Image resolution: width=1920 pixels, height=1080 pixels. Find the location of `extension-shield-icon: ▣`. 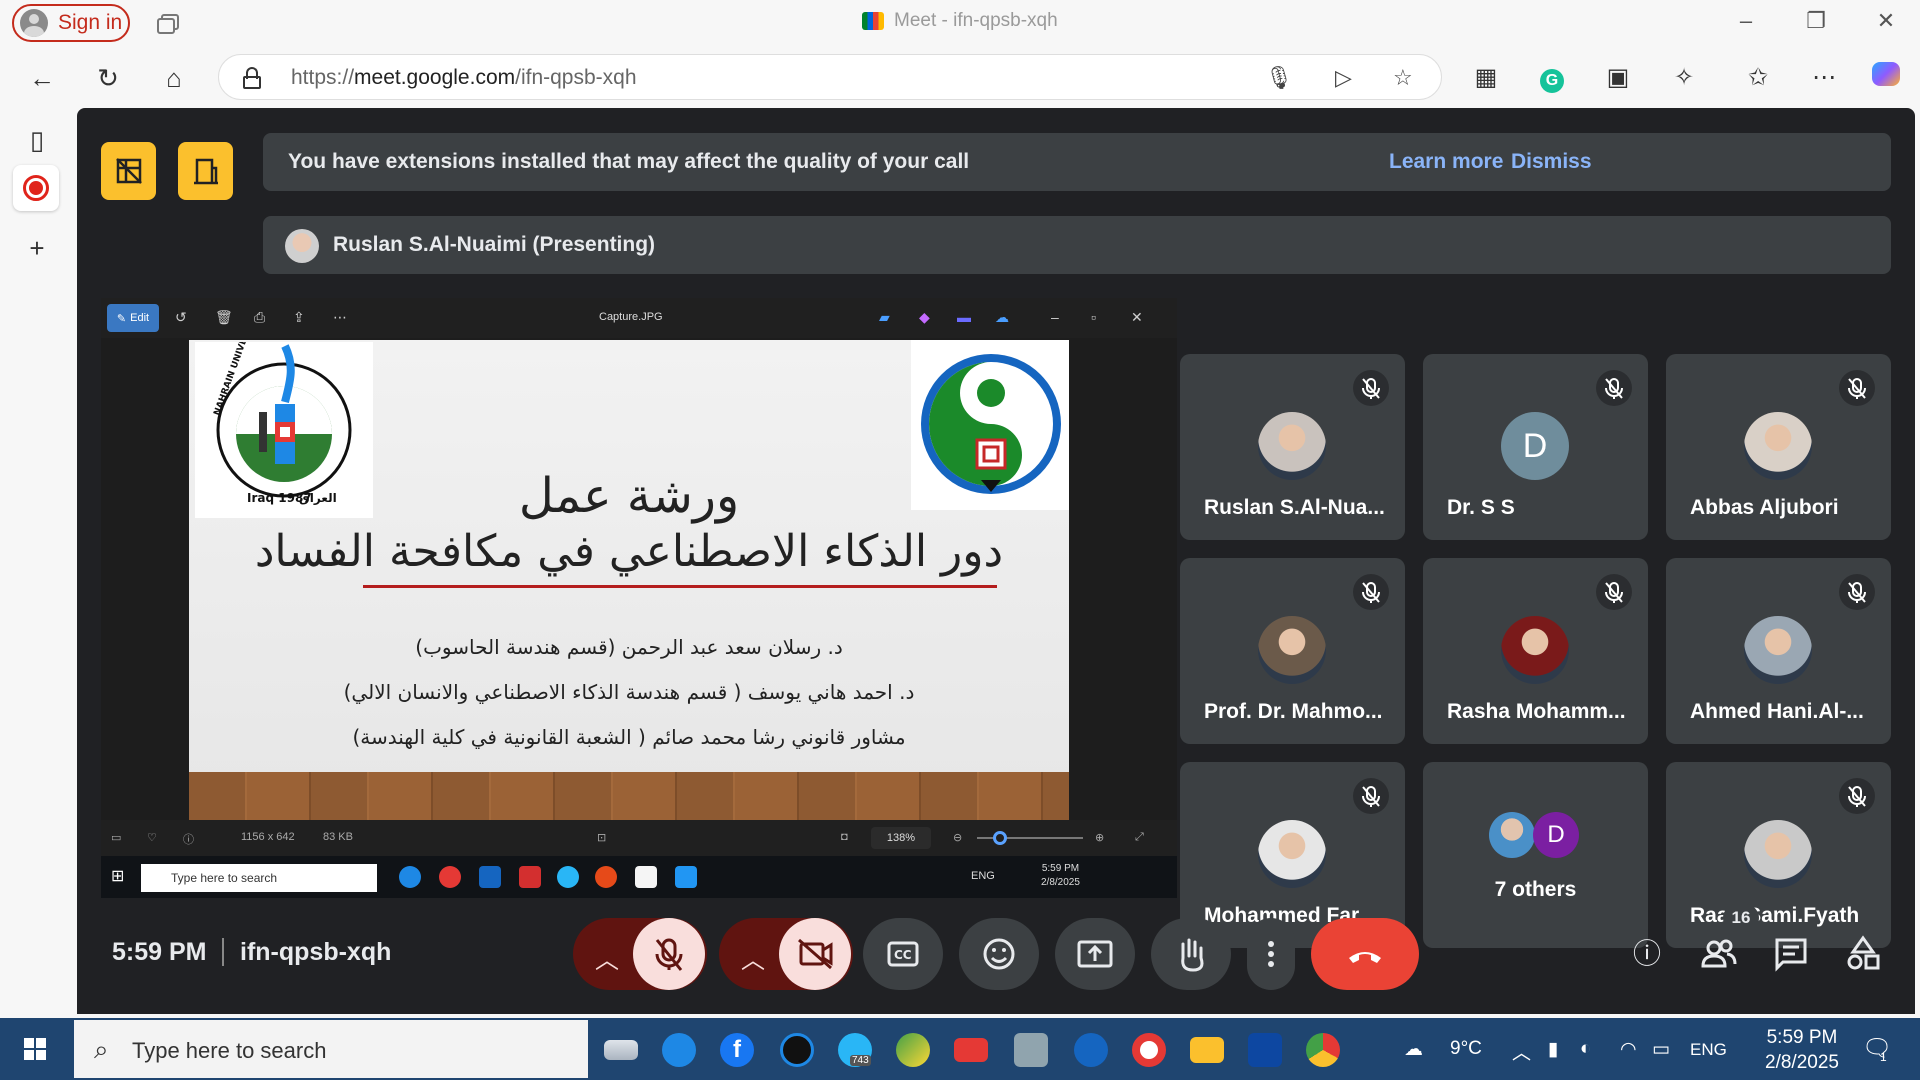

extension-shield-icon: ▣ is located at coordinates (1618, 78).